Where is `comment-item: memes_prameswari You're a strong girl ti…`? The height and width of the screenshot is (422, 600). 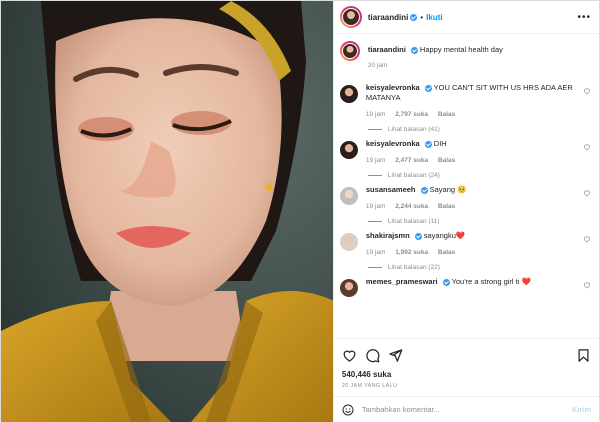
comment-item: memes_prameswari You're a strong girl ti… is located at coordinates (465, 287).